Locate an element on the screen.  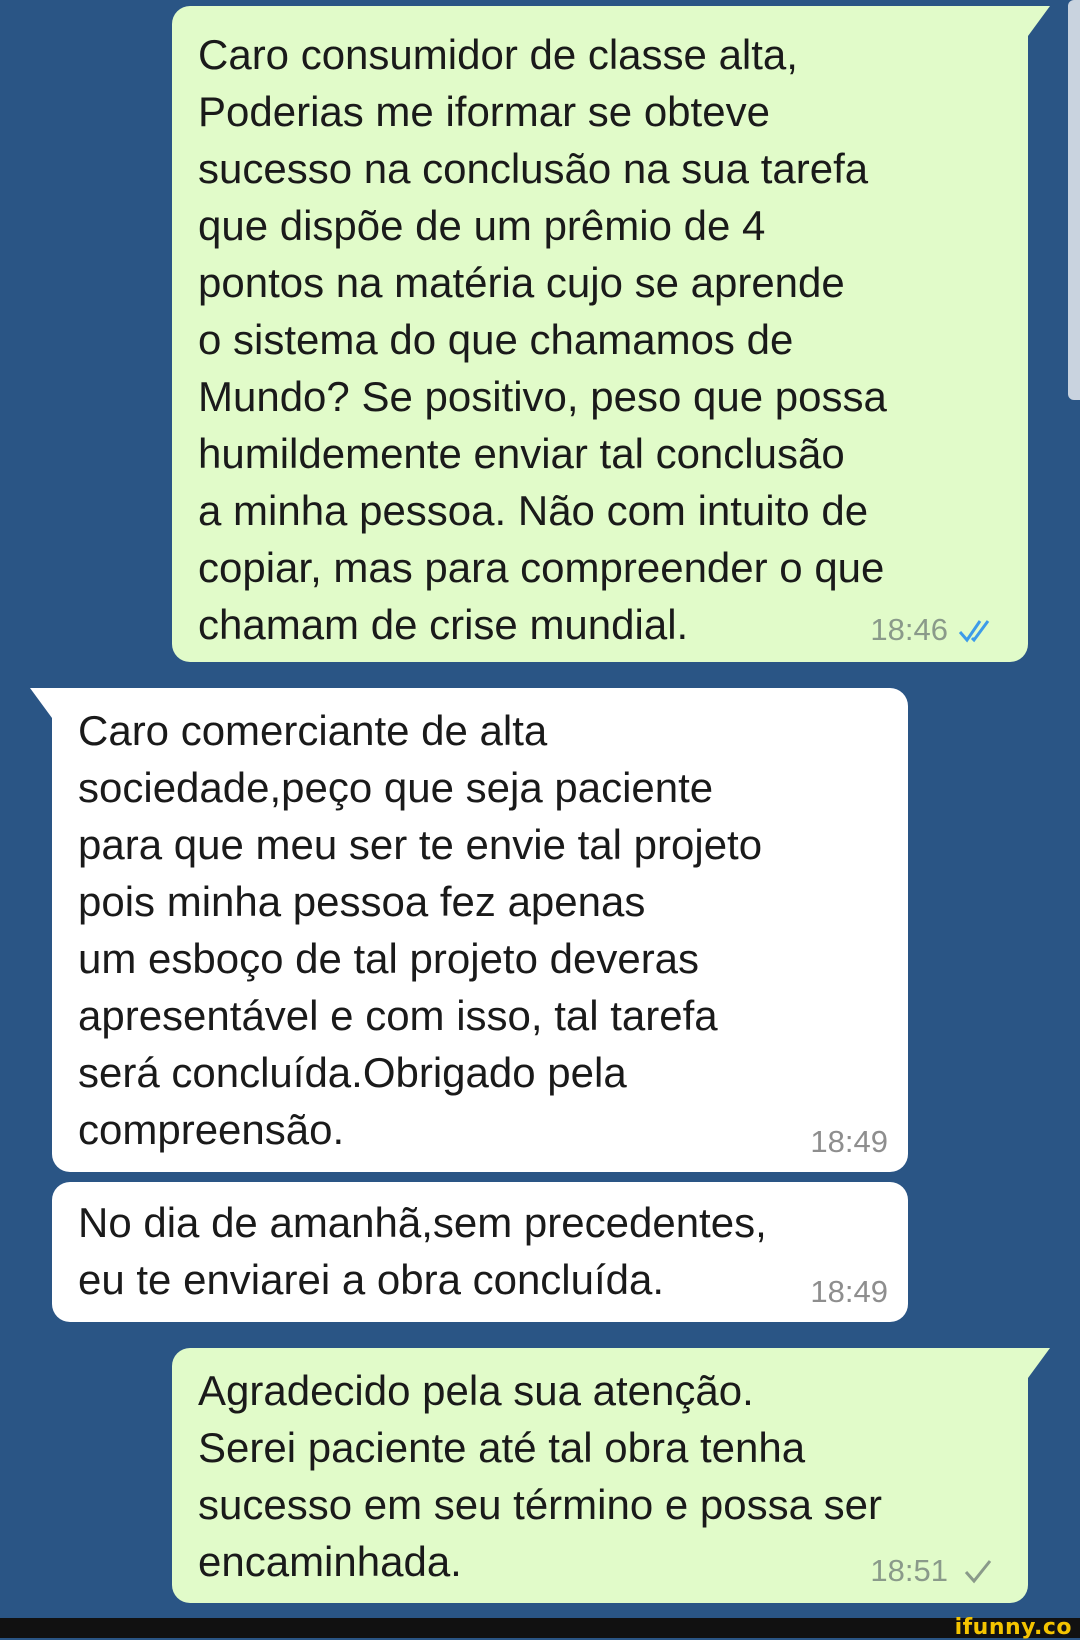
scrollbar is located at coordinates (1074, 200).